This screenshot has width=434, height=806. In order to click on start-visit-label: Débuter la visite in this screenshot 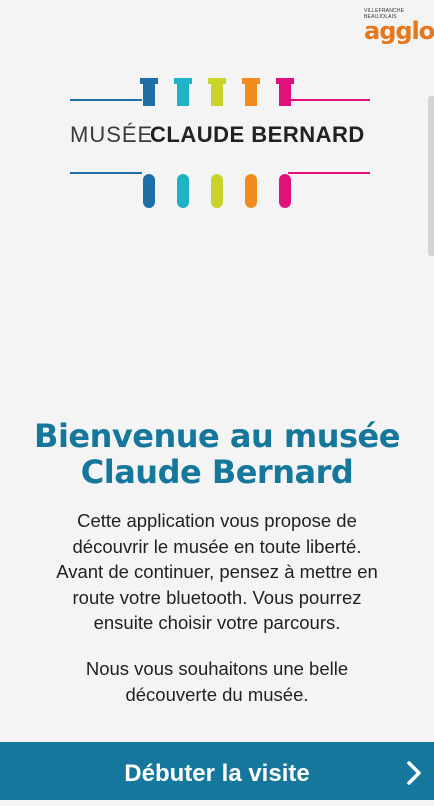, I will do `click(217, 773)`.